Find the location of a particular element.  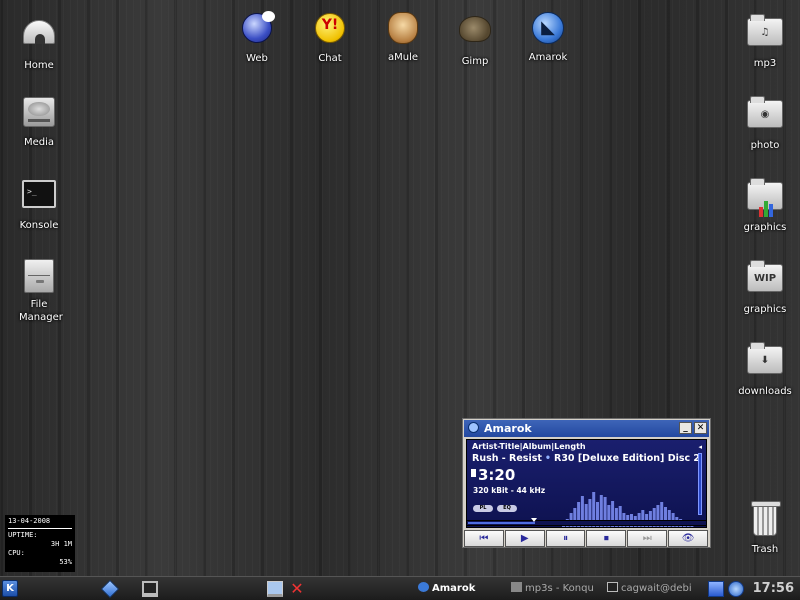

sysmon-cpu-label: CPU: is located at coordinates (16, 553).